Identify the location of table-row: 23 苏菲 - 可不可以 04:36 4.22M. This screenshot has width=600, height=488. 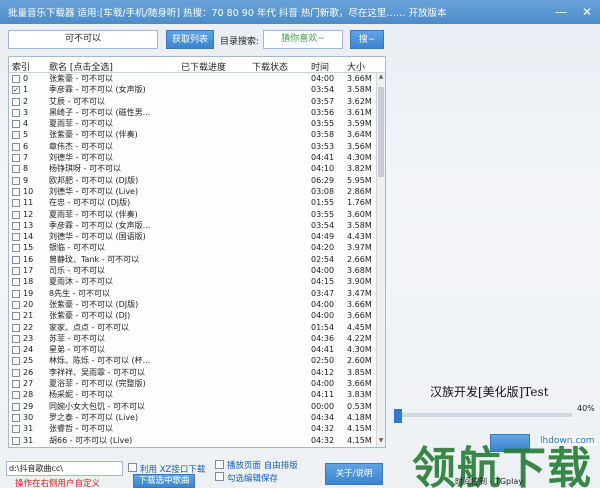
(197, 338).